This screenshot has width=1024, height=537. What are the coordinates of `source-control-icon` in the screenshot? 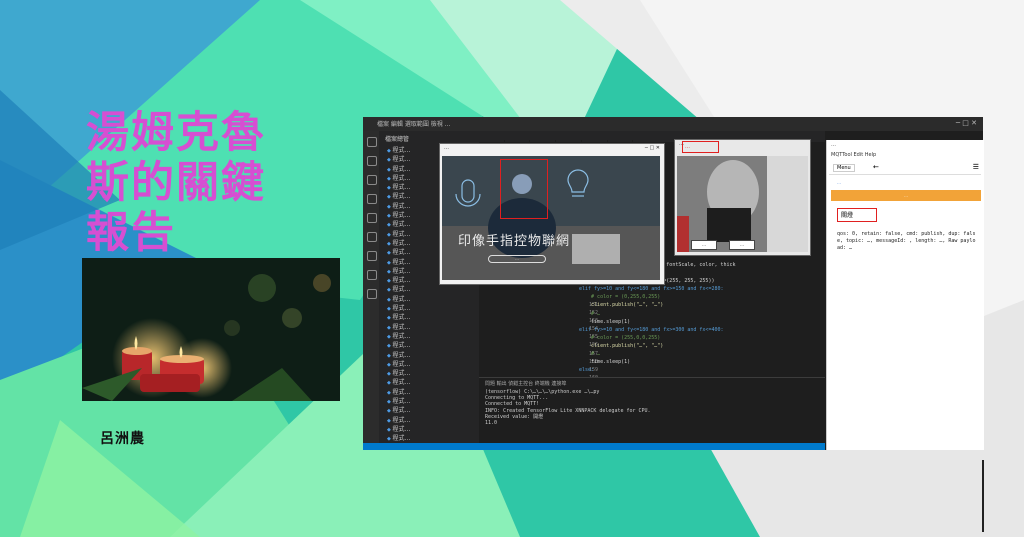 It's located at (372, 180).